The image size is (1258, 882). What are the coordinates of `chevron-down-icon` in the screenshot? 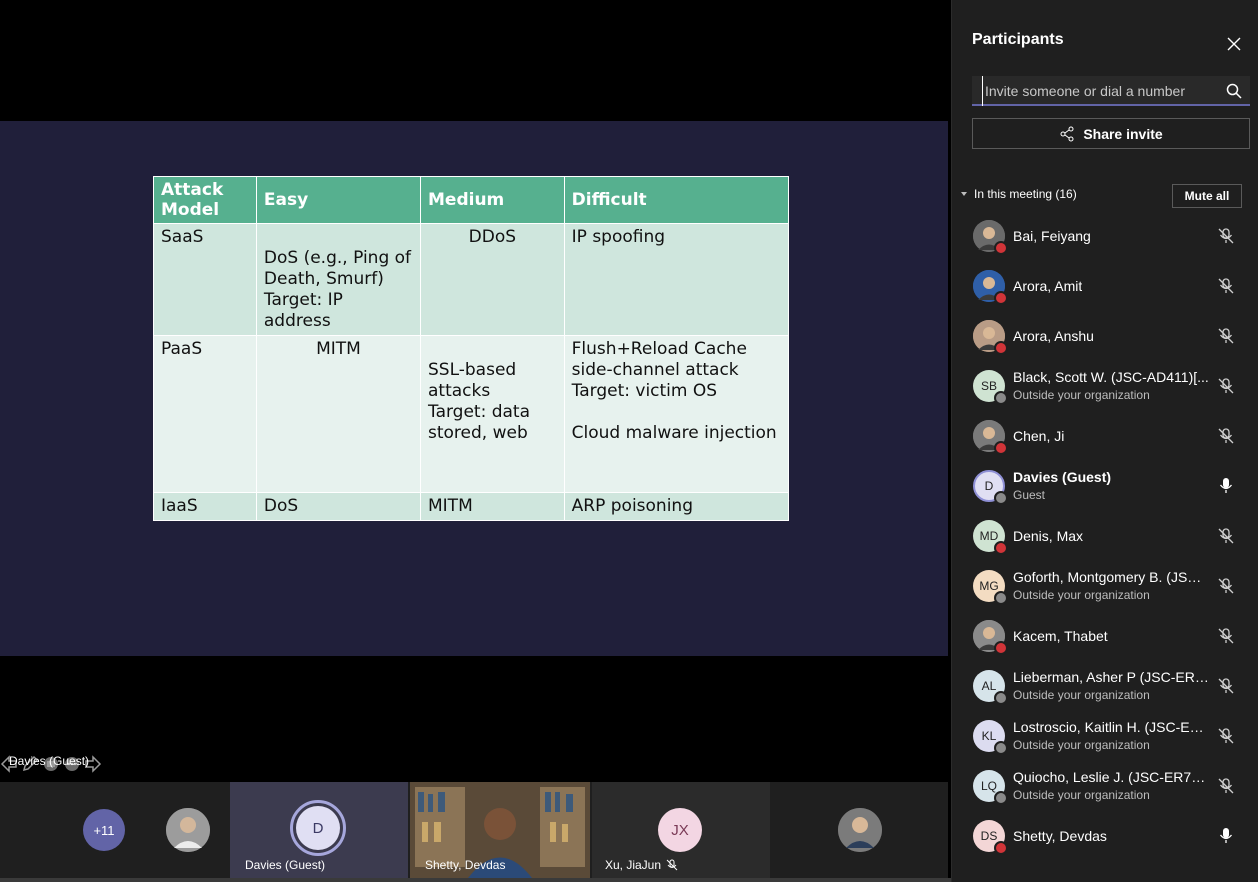 It's located at (964, 194).